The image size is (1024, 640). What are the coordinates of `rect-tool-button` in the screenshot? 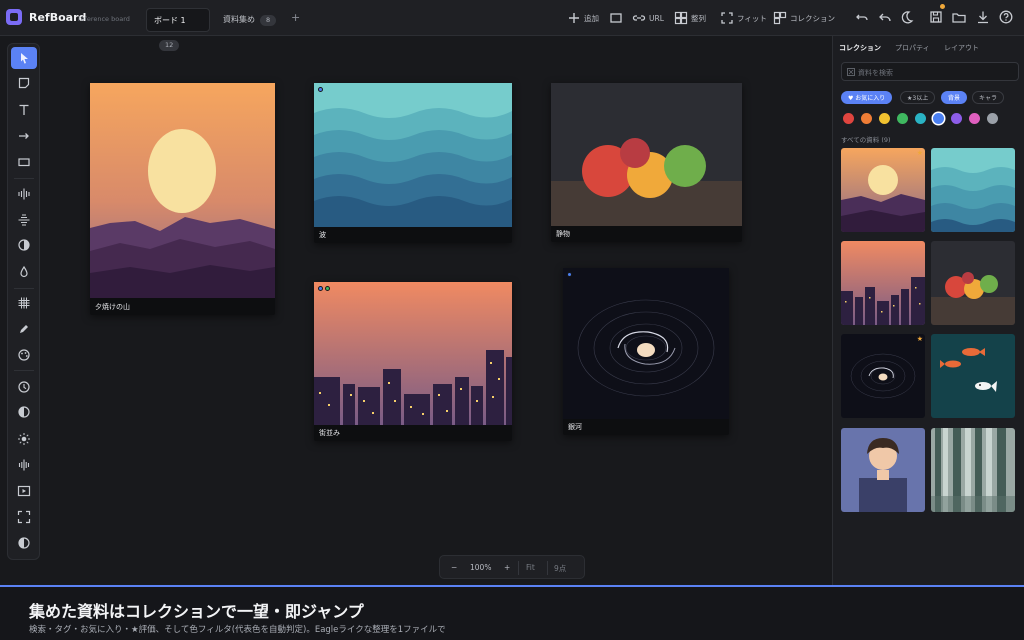 It's located at (24, 162).